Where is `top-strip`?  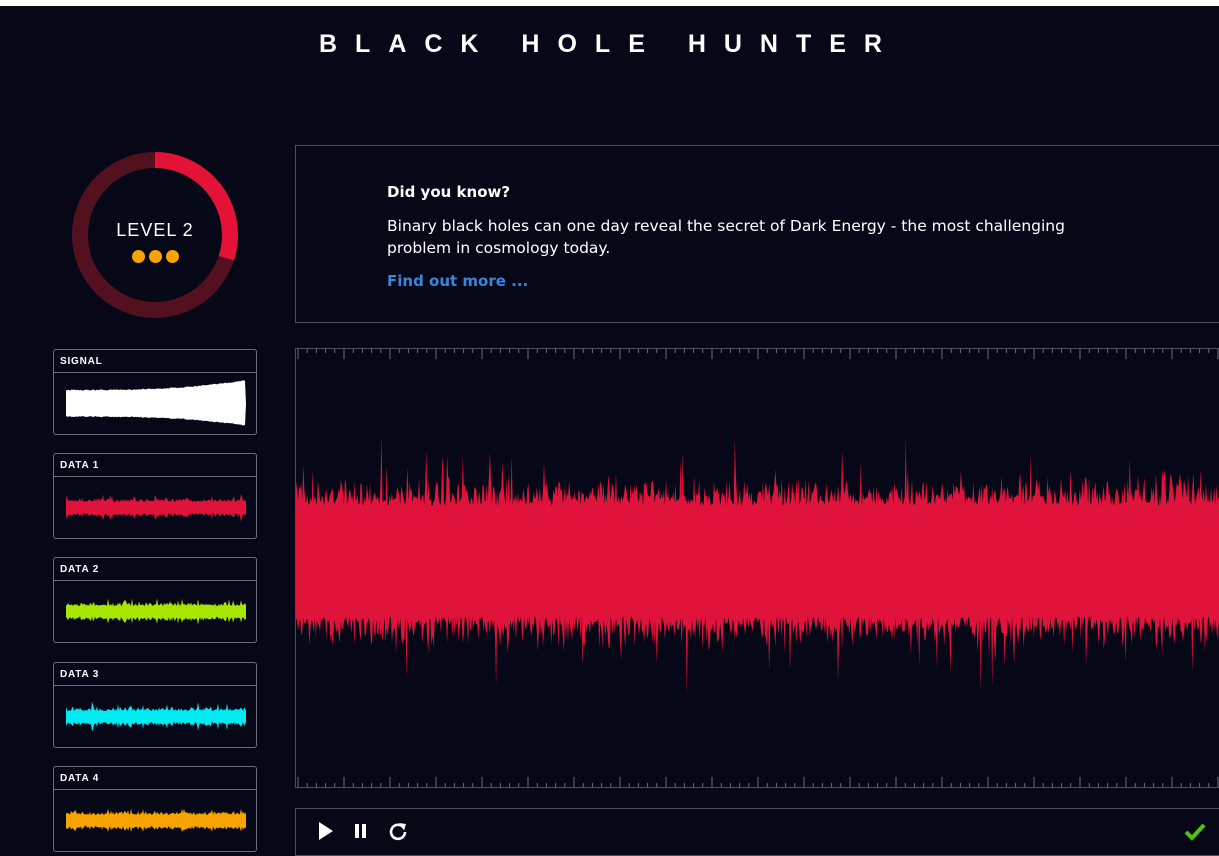 top-strip is located at coordinates (609, 3).